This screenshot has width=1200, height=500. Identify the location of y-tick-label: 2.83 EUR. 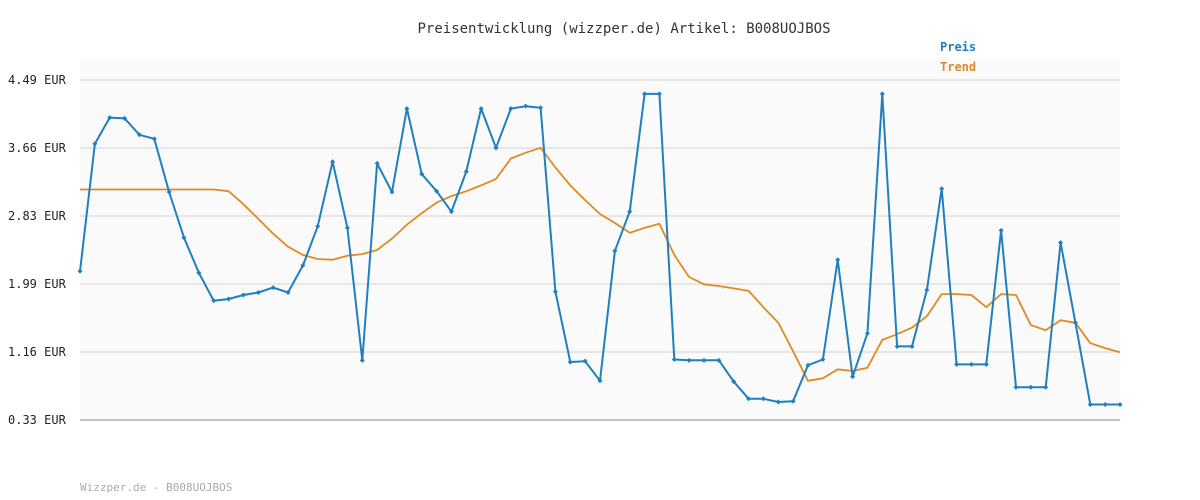
(37, 216).